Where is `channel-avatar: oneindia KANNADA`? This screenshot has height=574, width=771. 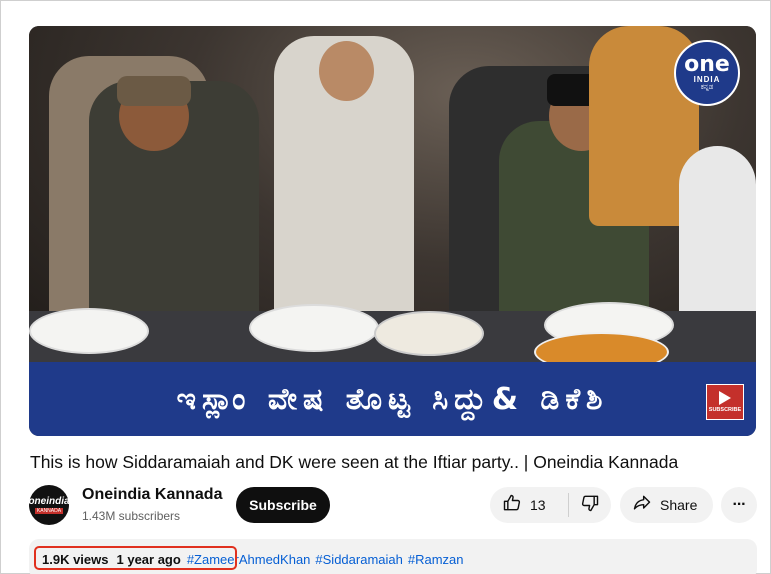
channel-avatar: oneindia KANNADA is located at coordinates (49, 505).